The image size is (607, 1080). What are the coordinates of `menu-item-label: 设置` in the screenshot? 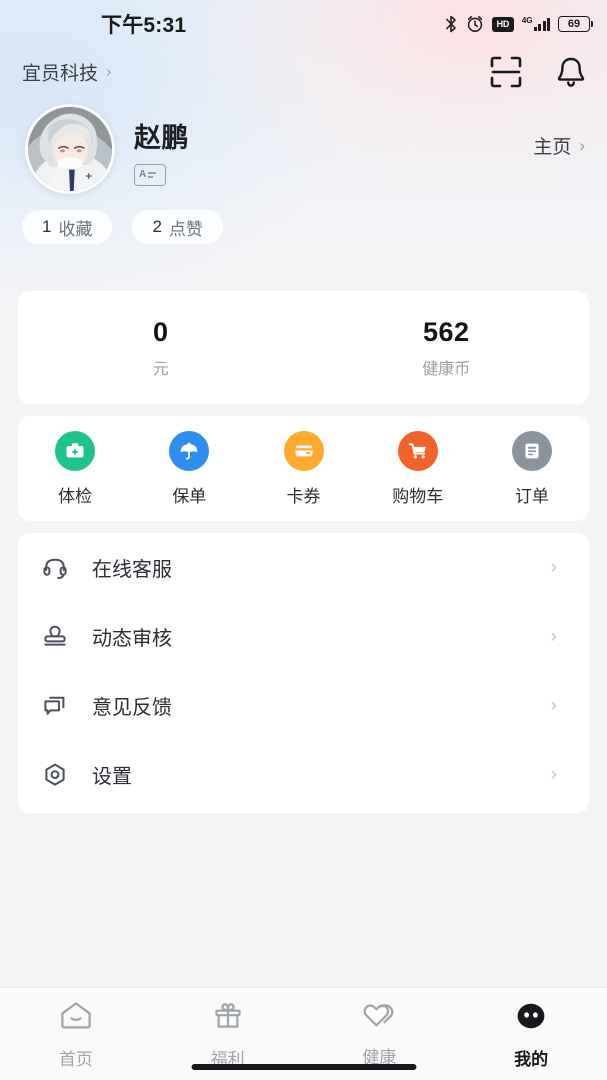 It's located at (112, 777).